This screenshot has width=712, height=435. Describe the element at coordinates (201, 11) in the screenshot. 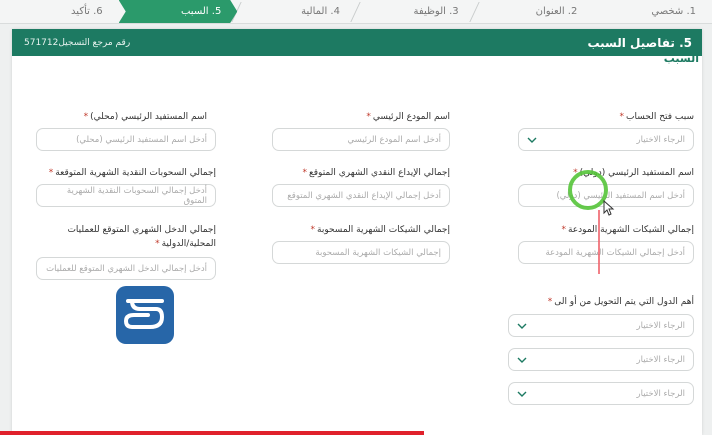

I see `step-label: 5. السبب` at that location.